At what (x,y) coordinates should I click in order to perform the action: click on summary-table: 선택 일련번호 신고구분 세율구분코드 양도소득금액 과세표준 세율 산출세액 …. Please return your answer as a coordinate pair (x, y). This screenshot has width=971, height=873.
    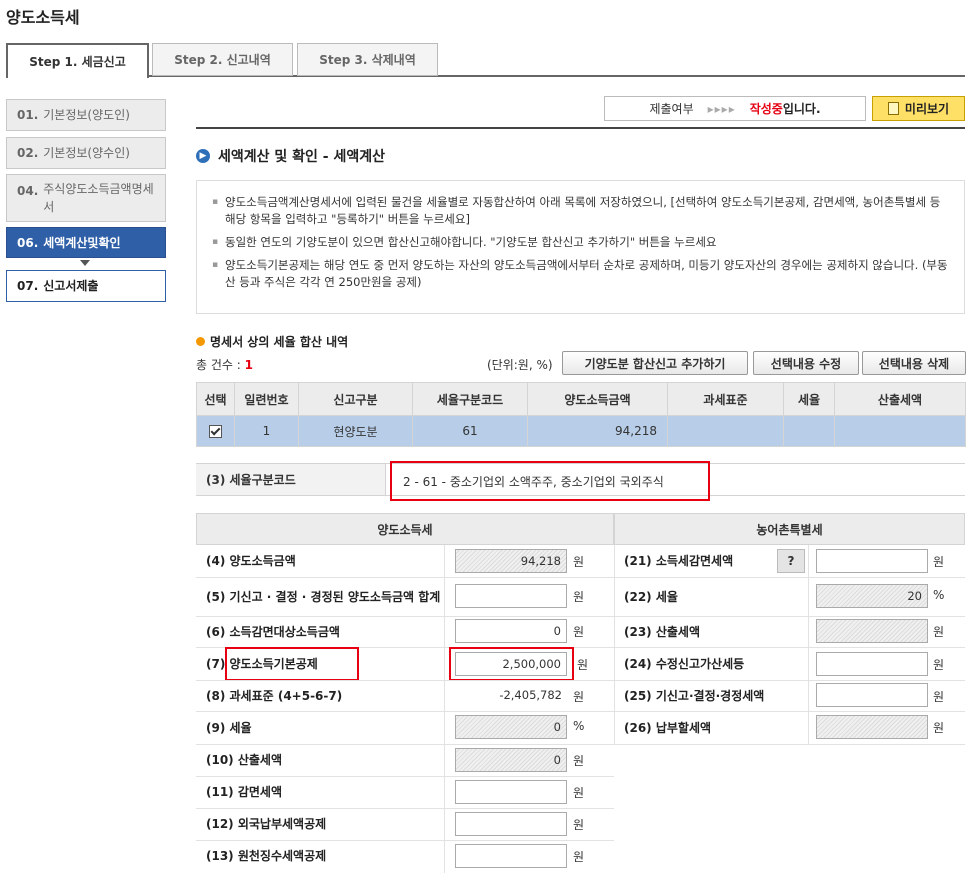
    Looking at the image, I should click on (581, 414).